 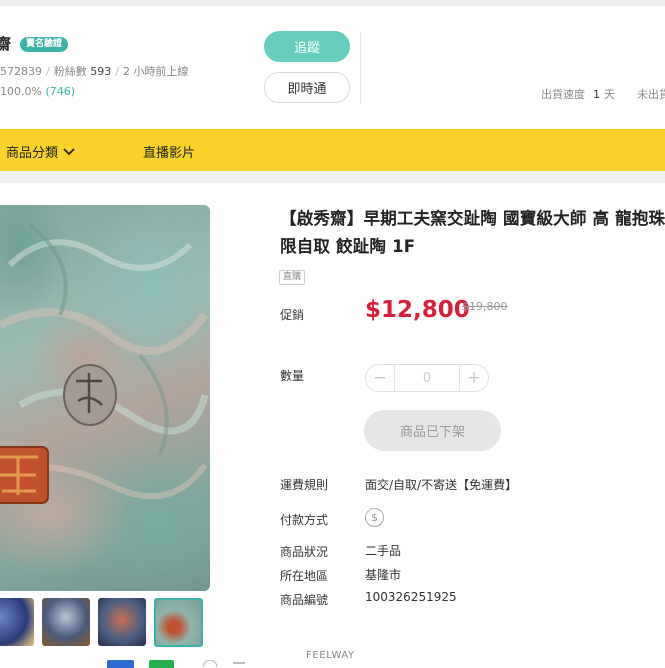 What do you see at coordinates (411, 597) in the screenshot?
I see `product-id-value: 100326251925` at bounding box center [411, 597].